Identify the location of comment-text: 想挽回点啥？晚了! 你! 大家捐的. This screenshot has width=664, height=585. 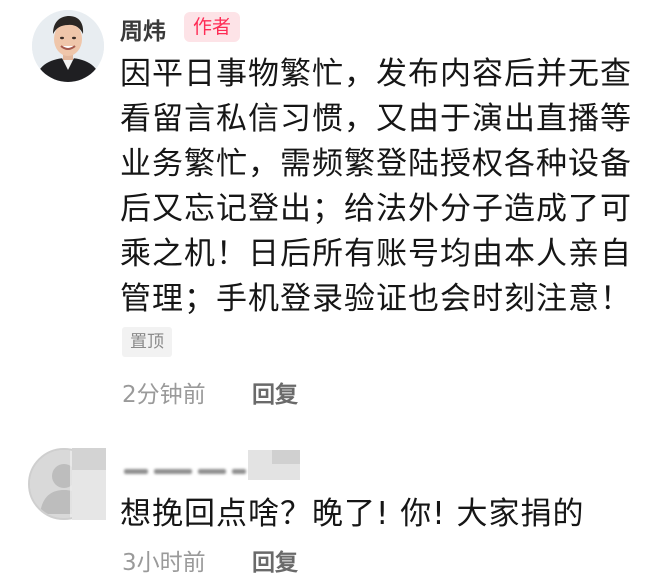
(352, 514).